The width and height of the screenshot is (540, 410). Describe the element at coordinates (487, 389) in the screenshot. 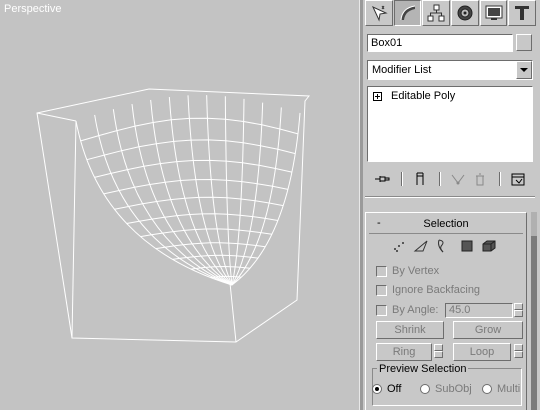

I see `preview-multi-radio` at that location.